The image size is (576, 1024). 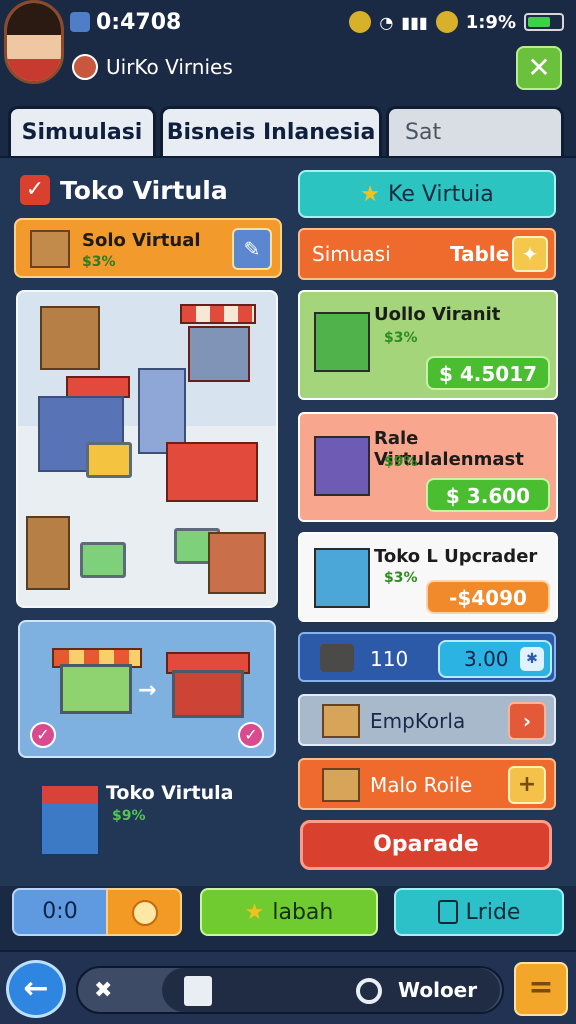 I want to click on back-arrow-icon: ←, so click(x=36, y=989).